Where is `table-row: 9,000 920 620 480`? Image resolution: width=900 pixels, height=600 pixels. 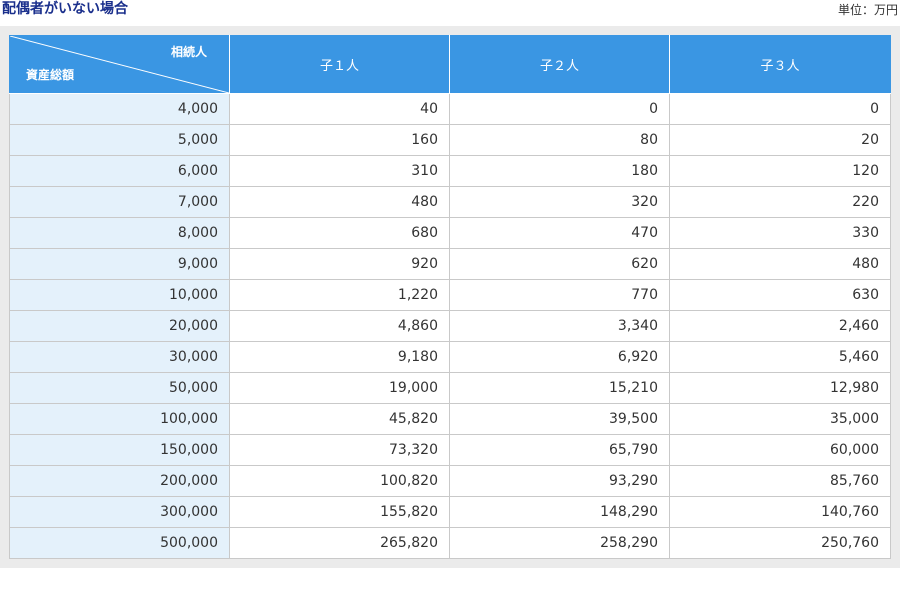
table-row: 9,000 920 620 480 is located at coordinates (450, 264).